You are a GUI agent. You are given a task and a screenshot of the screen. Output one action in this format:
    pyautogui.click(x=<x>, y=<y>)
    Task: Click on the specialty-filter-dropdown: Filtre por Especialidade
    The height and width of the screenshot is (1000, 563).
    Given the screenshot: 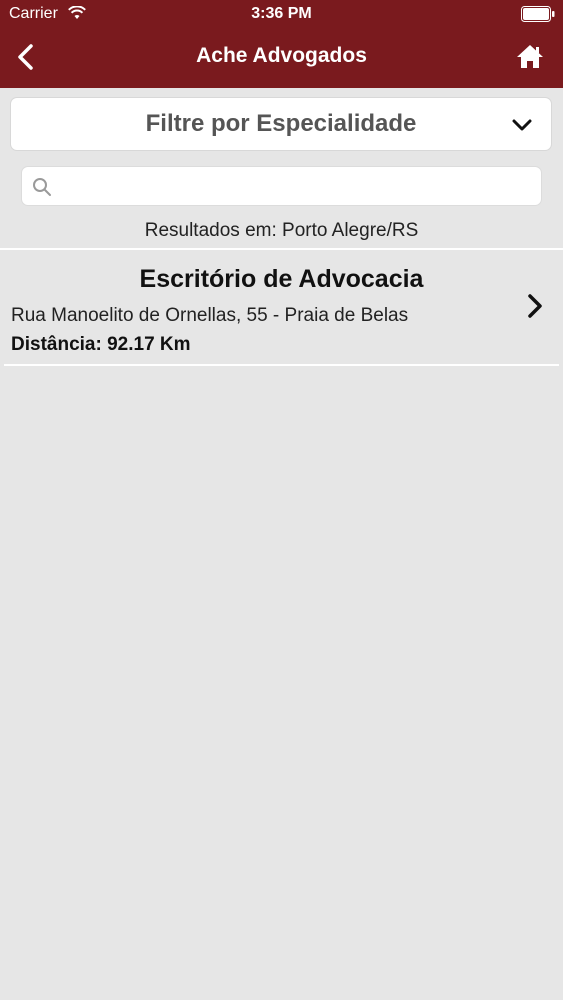 What is the action you would take?
    pyautogui.click(x=281, y=124)
    